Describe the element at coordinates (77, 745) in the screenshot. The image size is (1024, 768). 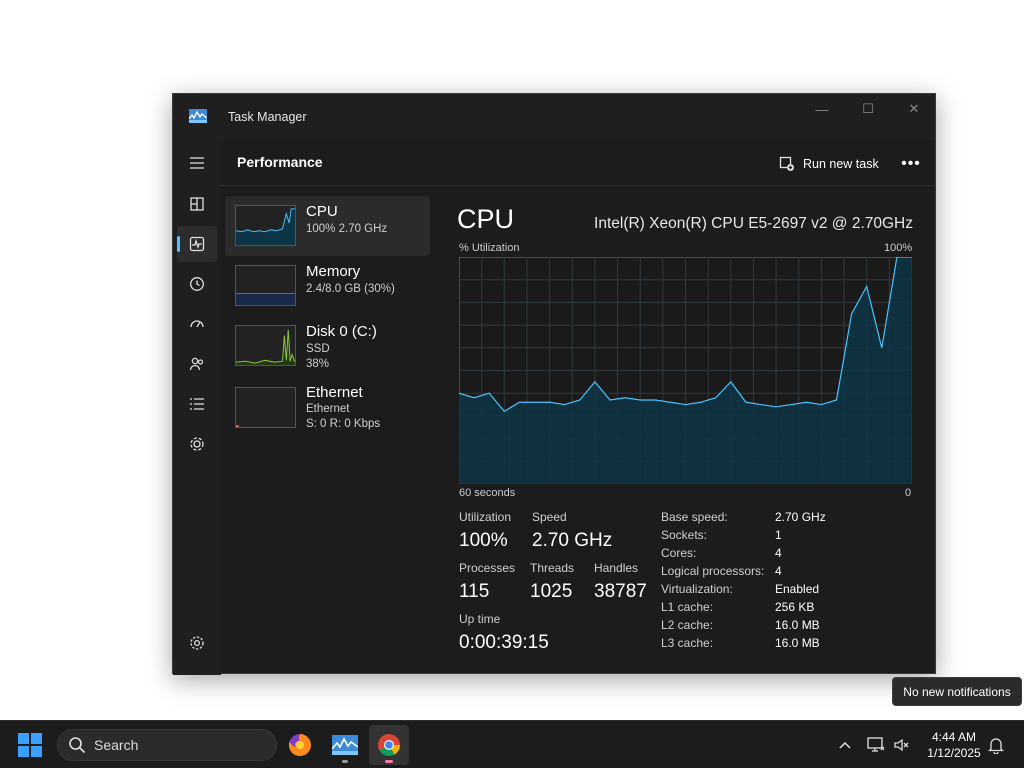
I see `search-icon` at that location.